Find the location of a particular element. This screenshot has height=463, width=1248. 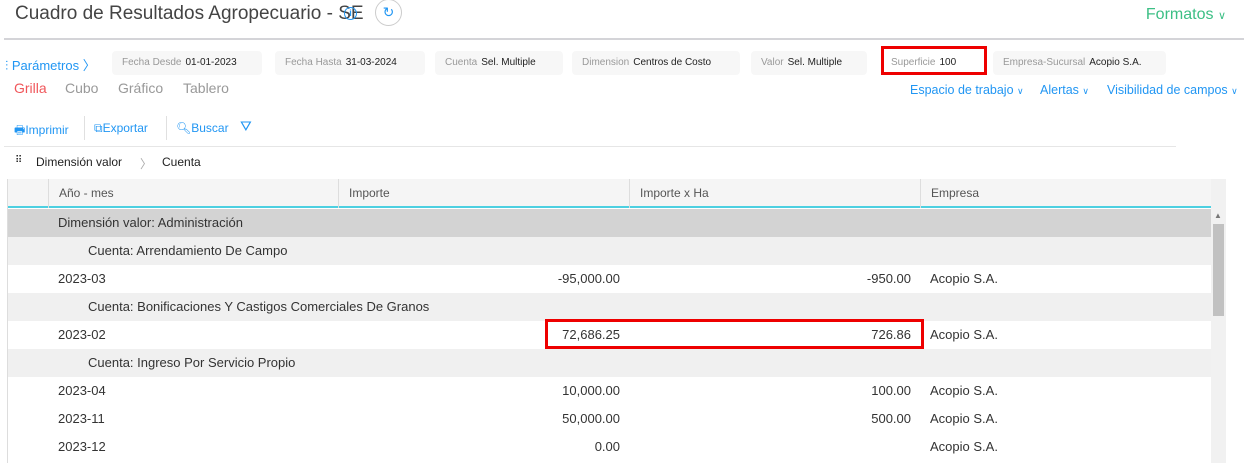

cell-importe-ha is located at coordinates (770, 447).